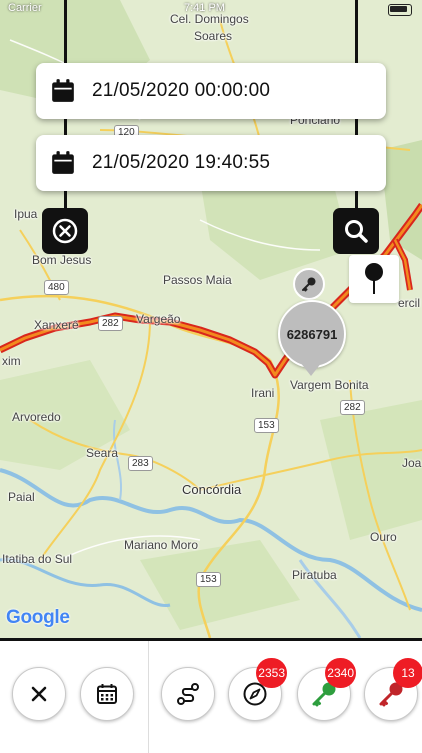 This screenshot has width=422, height=753. I want to click on end-date-field: 21/05/2020 19:40:55, so click(211, 163).